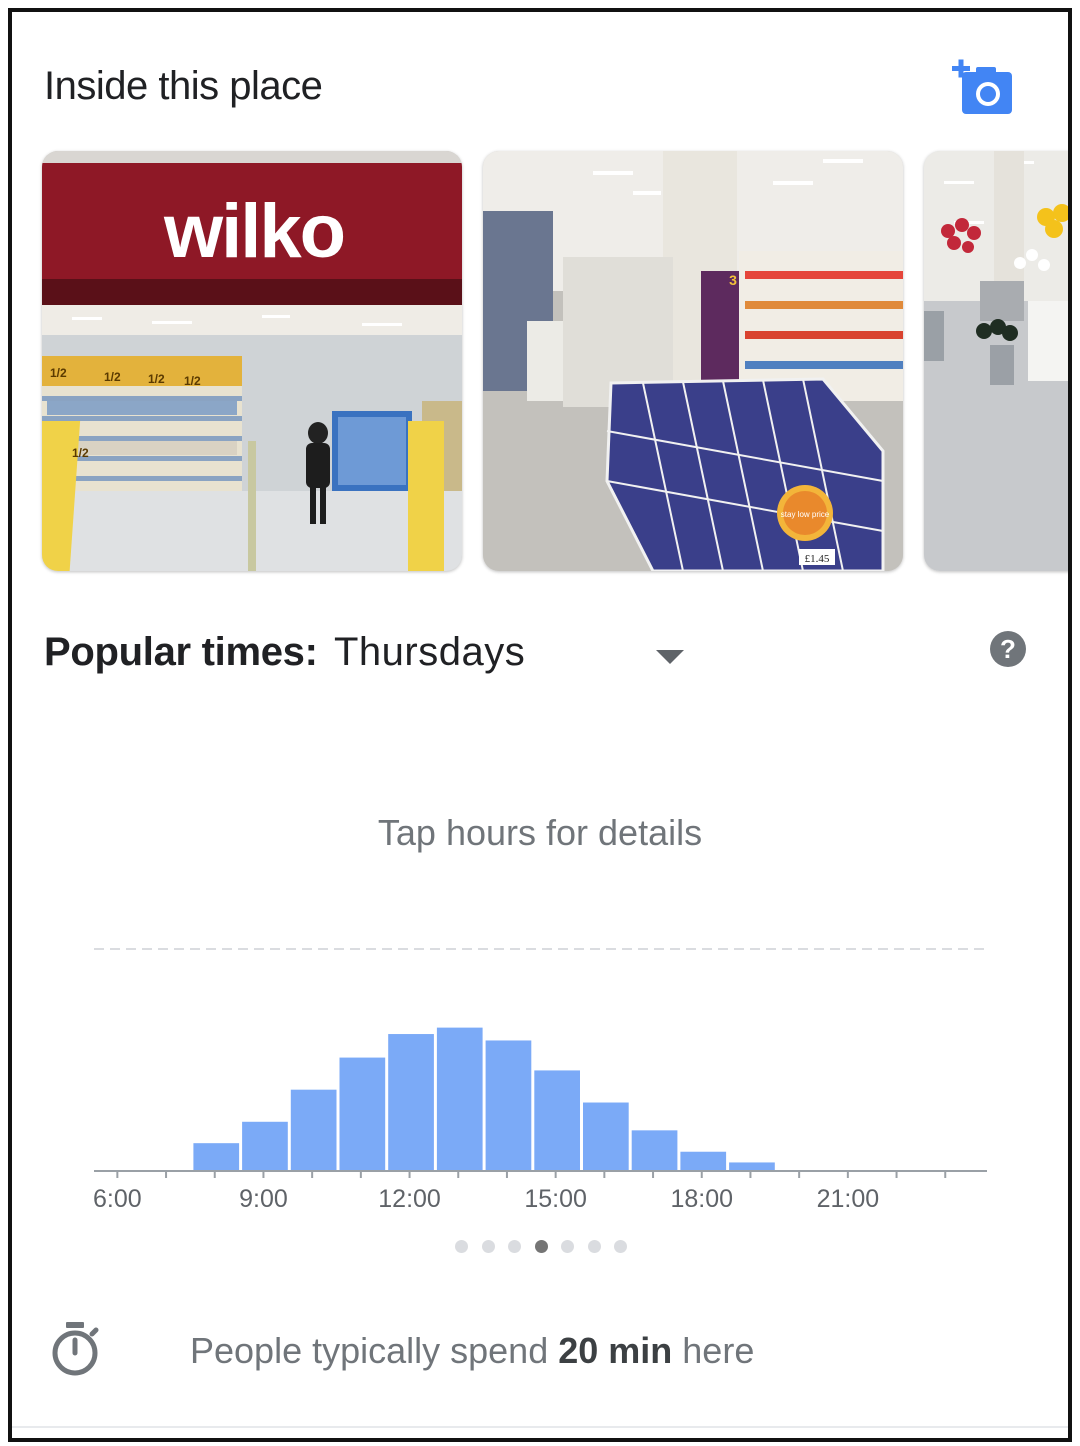 The width and height of the screenshot is (1080, 1446). I want to click on chart-bar-15:00, so click(557, 1120).